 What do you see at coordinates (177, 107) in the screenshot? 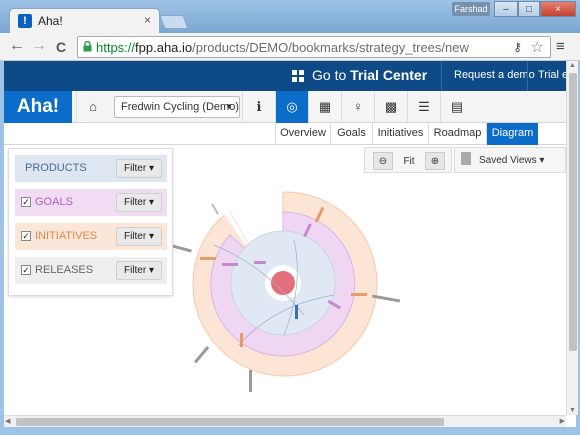
I see `product-select: Fredwin Cycling (Demo) ▼` at bounding box center [177, 107].